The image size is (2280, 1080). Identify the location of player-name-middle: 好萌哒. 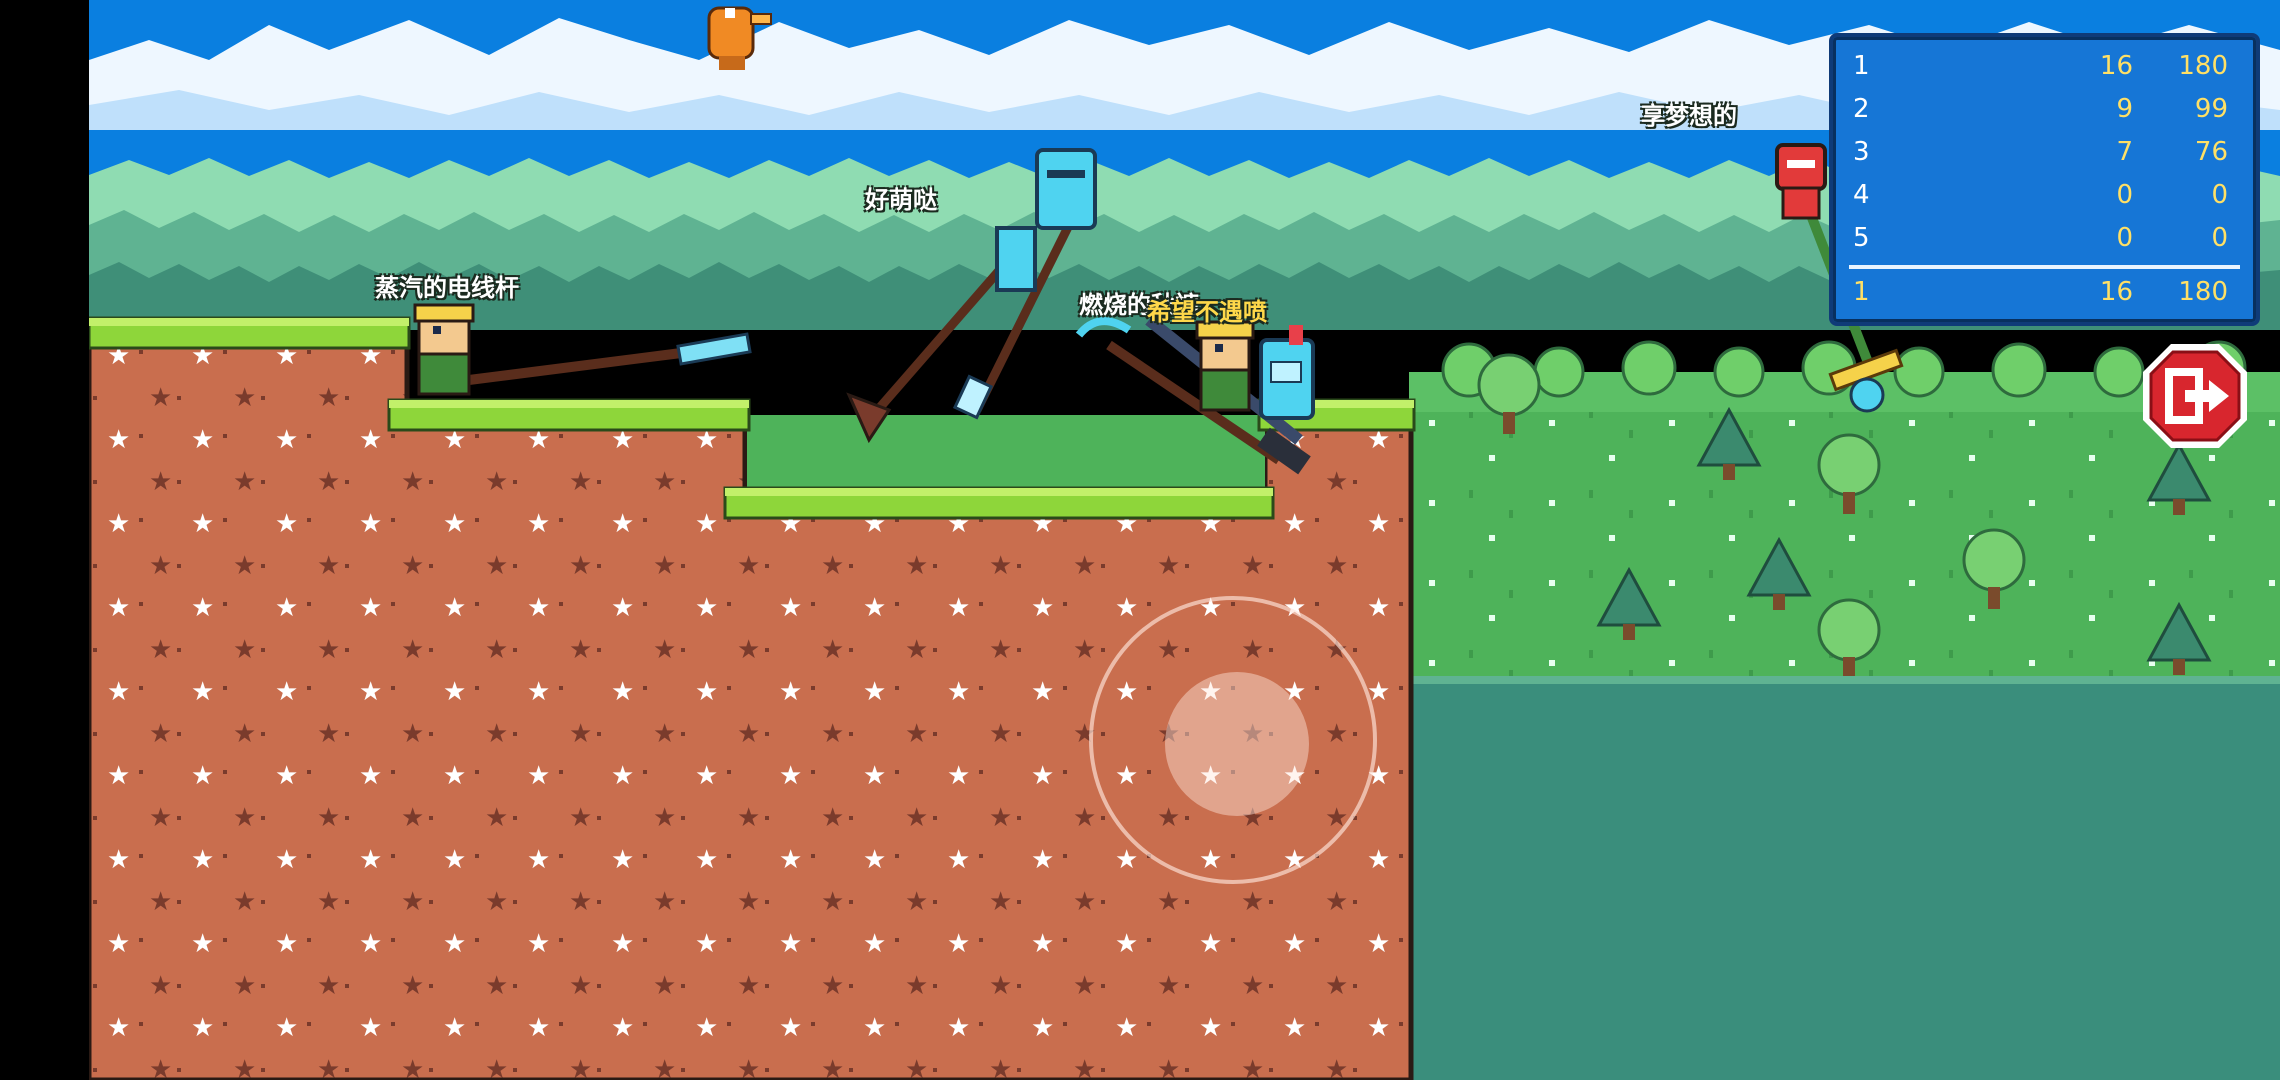
(901, 200).